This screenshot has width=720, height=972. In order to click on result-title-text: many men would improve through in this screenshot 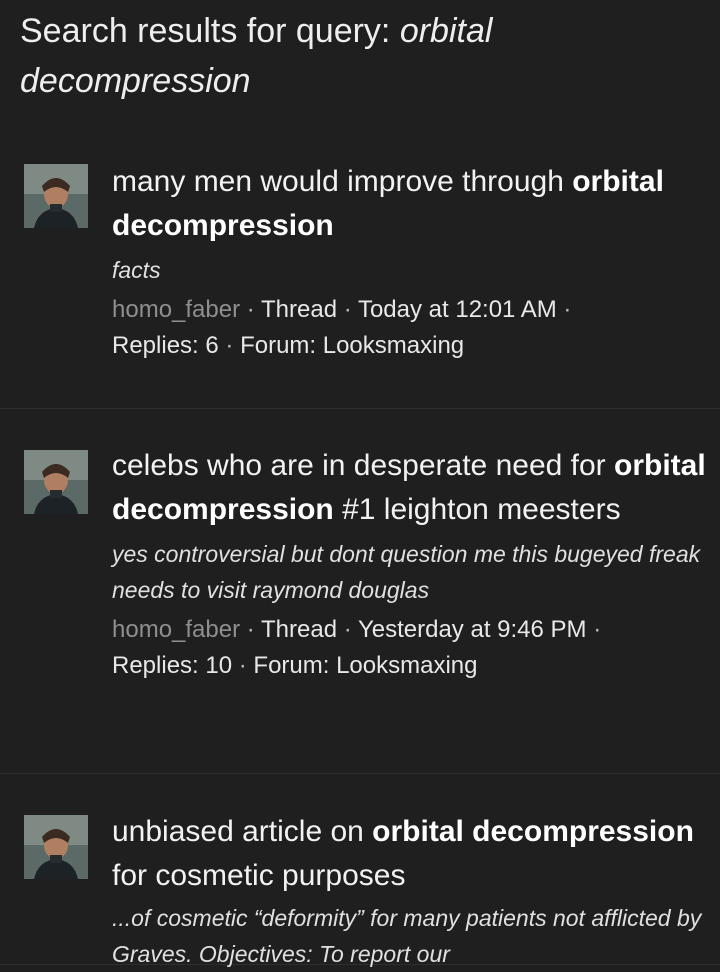, I will do `click(342, 181)`.